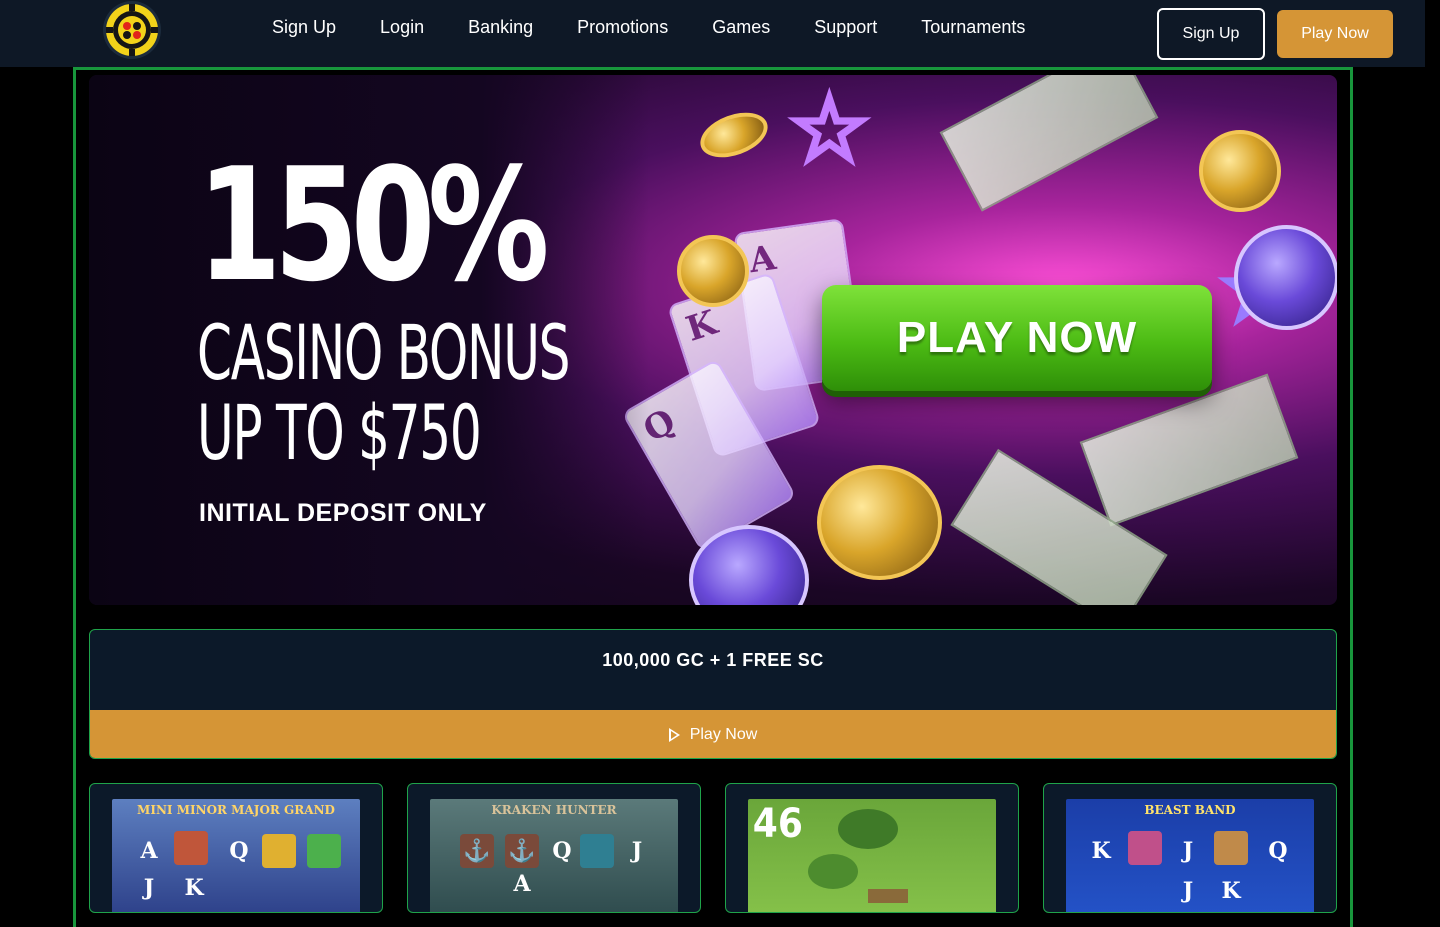 The height and width of the screenshot is (927, 1440). Describe the element at coordinates (1285, 277) in the screenshot. I see `purple-chip-image` at that location.